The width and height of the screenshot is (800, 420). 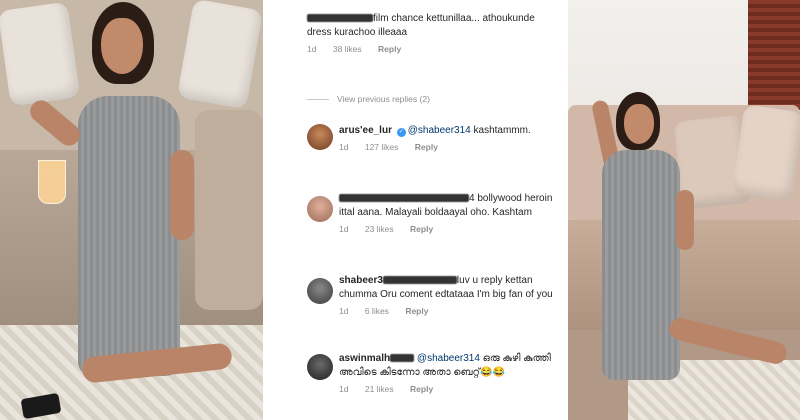 I want to click on view-previous-replies: View previous replies (2), so click(x=368, y=99).